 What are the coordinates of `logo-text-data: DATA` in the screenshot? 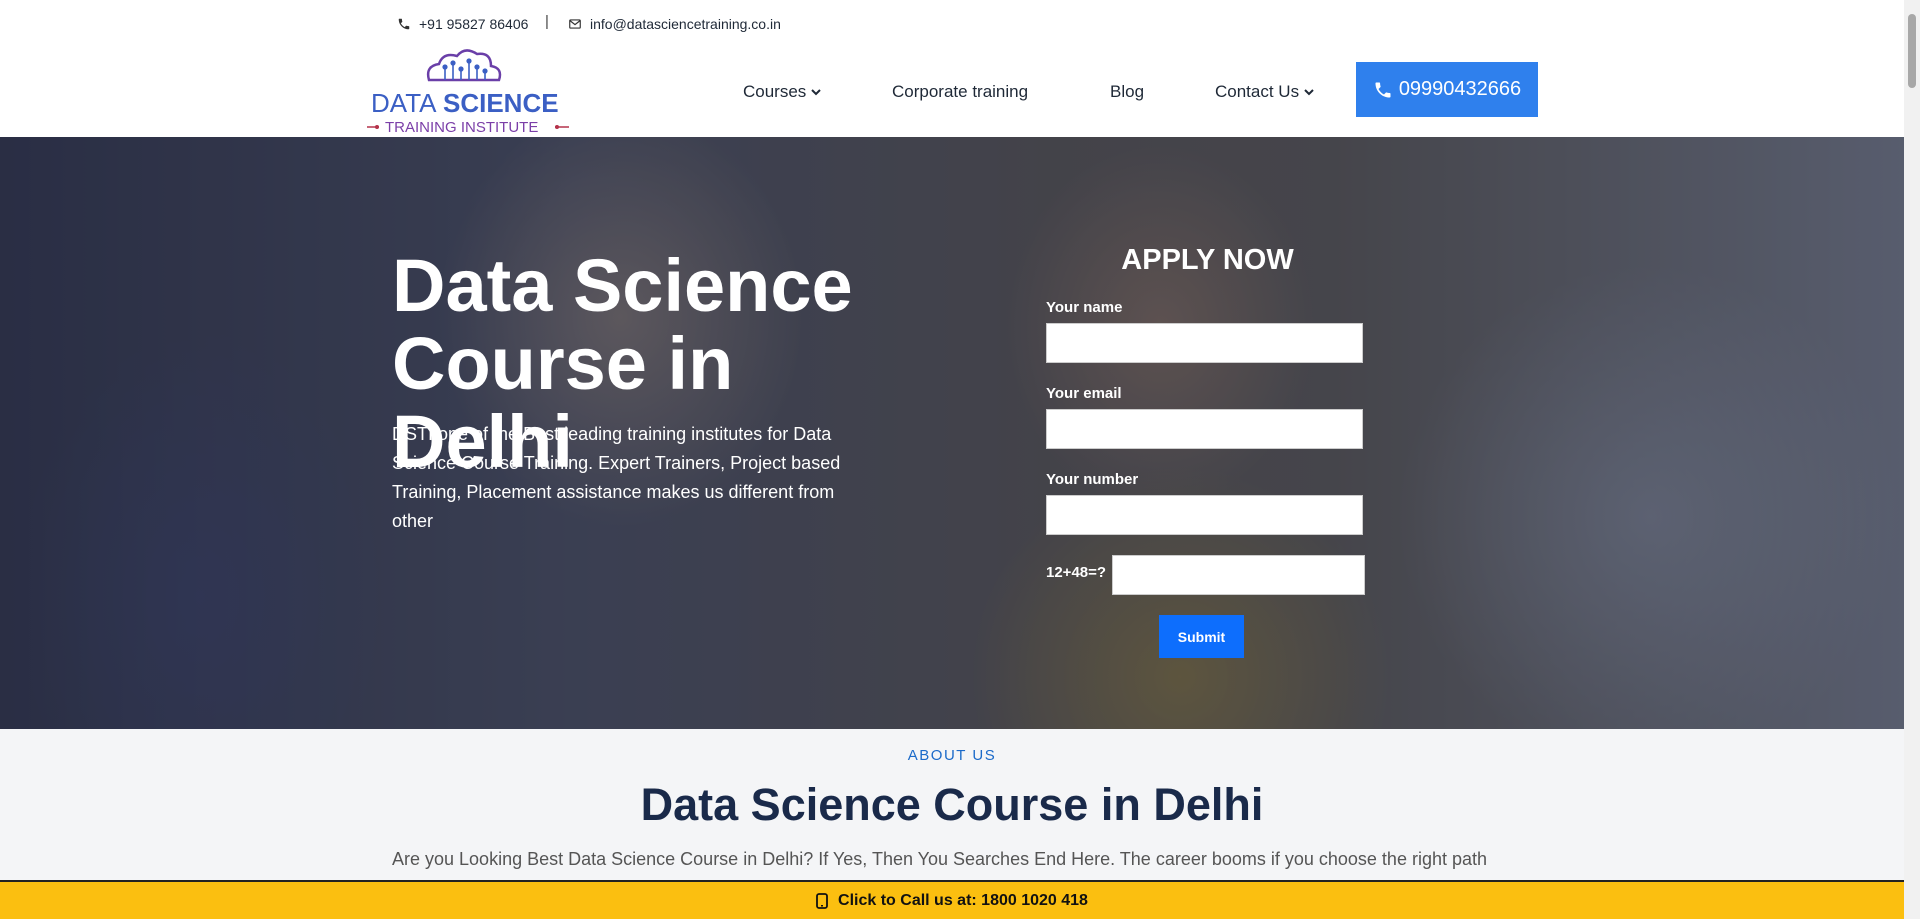 It's located at (404, 103).